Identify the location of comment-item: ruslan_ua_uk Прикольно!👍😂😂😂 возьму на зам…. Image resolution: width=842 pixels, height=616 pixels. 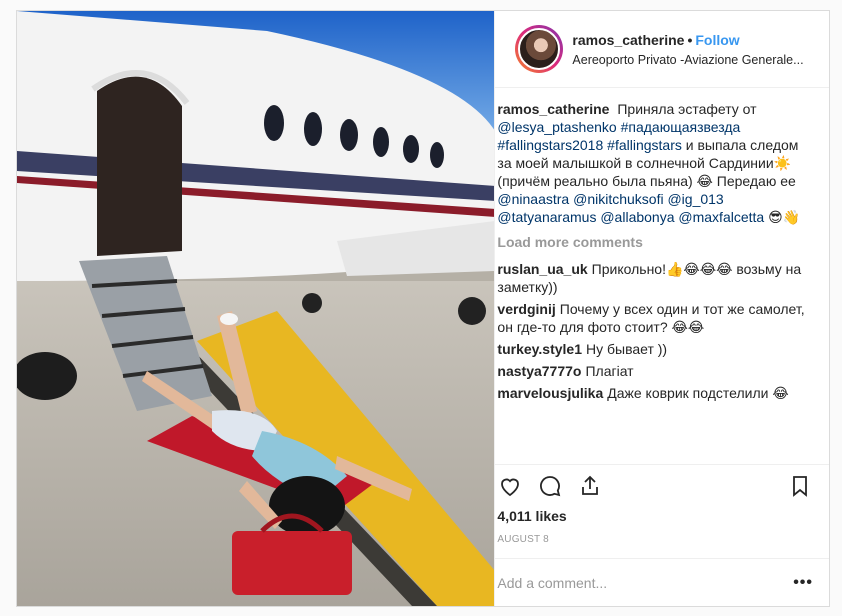
(655, 278).